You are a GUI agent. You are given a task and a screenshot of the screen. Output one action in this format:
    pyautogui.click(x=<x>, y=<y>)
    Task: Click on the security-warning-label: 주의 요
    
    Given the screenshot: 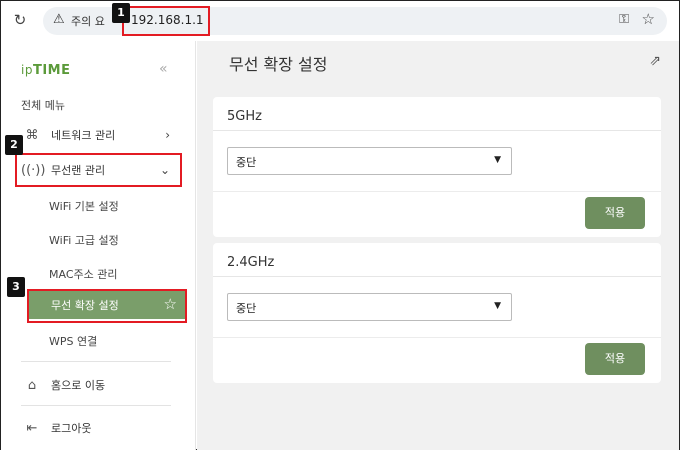 What is the action you would take?
    pyautogui.click(x=88, y=21)
    